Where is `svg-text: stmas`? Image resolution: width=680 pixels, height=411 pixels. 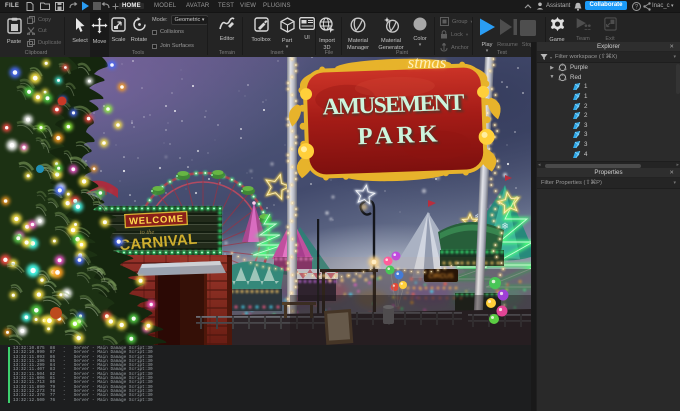 svg-text: stmas is located at coordinates (427, 64).